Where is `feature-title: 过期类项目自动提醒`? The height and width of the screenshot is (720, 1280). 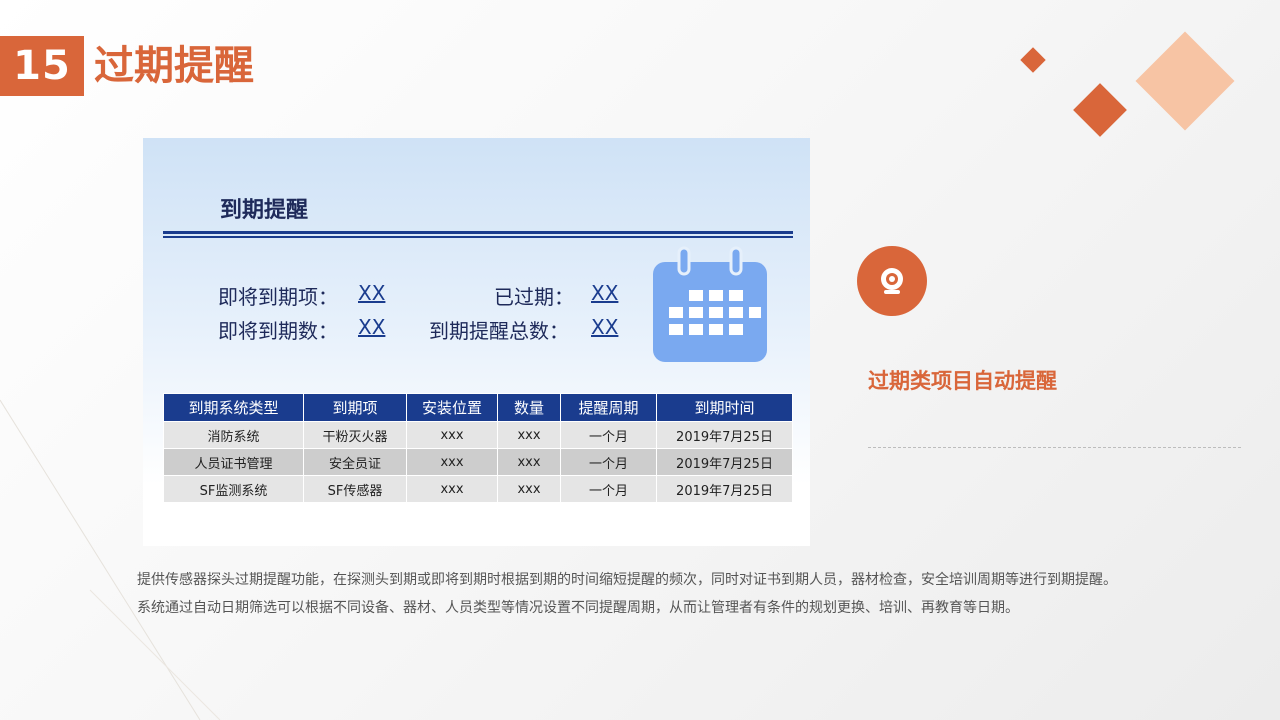
feature-title: 过期类项目自动提醒 is located at coordinates (962, 381).